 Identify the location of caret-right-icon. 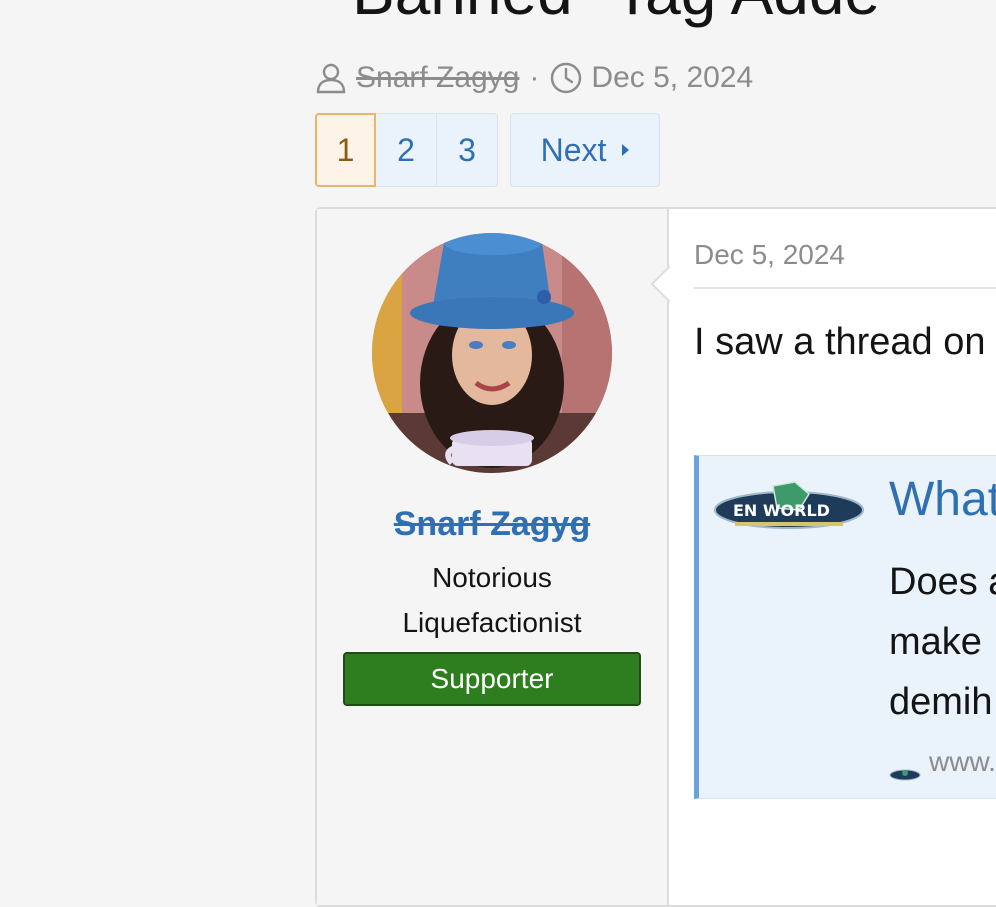
(626, 150).